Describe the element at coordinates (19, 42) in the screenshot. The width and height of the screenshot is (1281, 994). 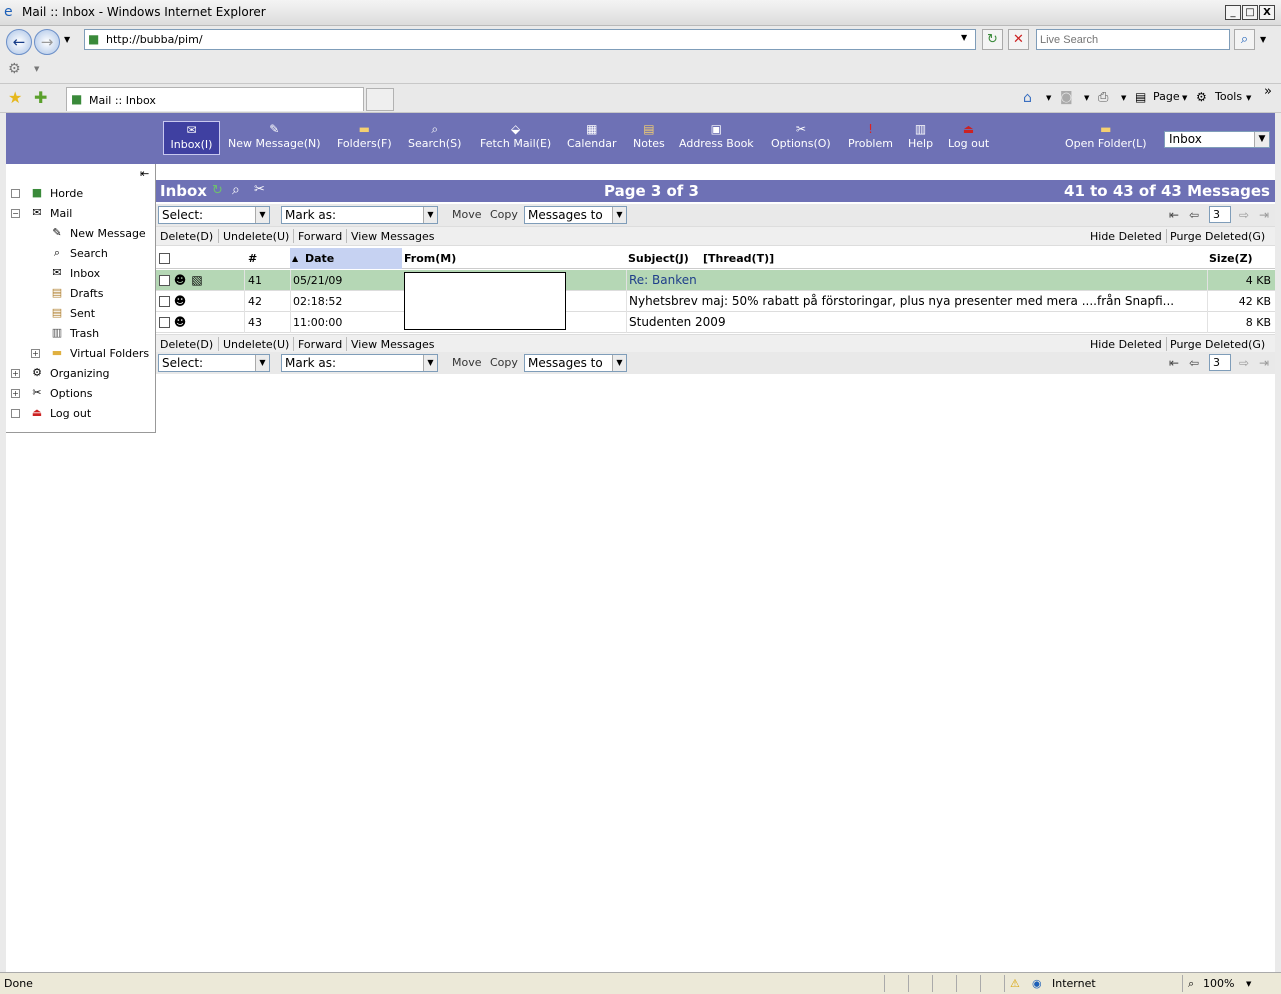
I see `back-button: ←` at that location.